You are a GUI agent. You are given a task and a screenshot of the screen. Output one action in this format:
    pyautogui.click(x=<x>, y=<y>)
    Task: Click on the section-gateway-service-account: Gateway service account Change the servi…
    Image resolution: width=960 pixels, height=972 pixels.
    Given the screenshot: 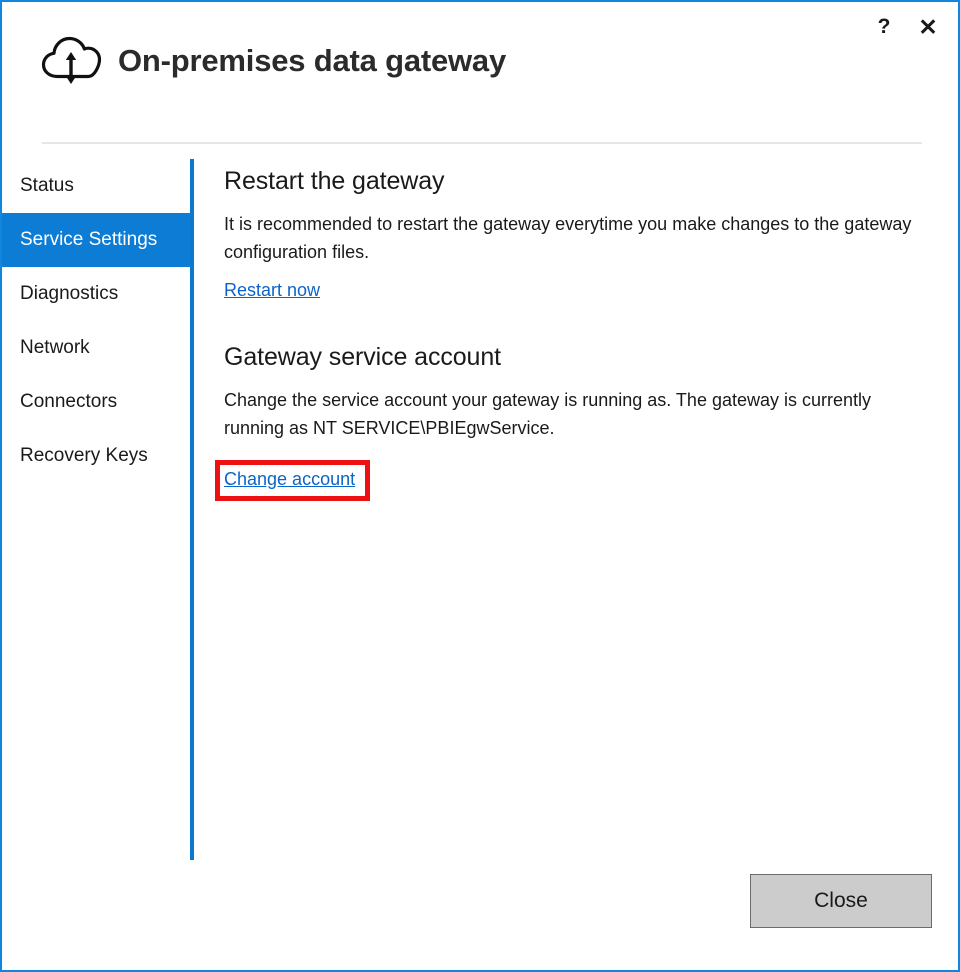 What is the action you would take?
    pyautogui.click(x=571, y=422)
    